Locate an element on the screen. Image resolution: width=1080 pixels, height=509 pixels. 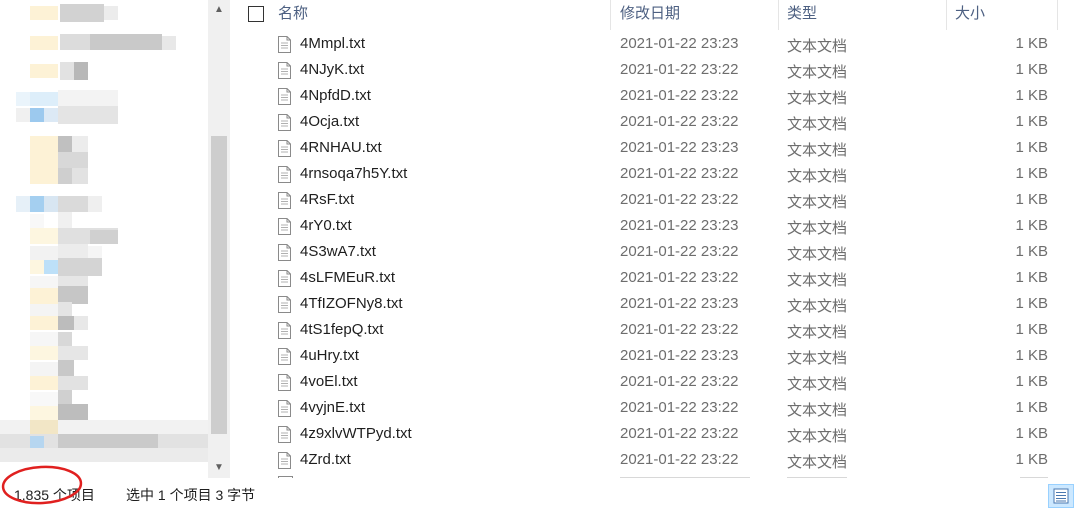
file-row: 4tS1fepQ.txt 2021-01-22 23:22 文本文档 1 KB is located at coordinates (655, 331).